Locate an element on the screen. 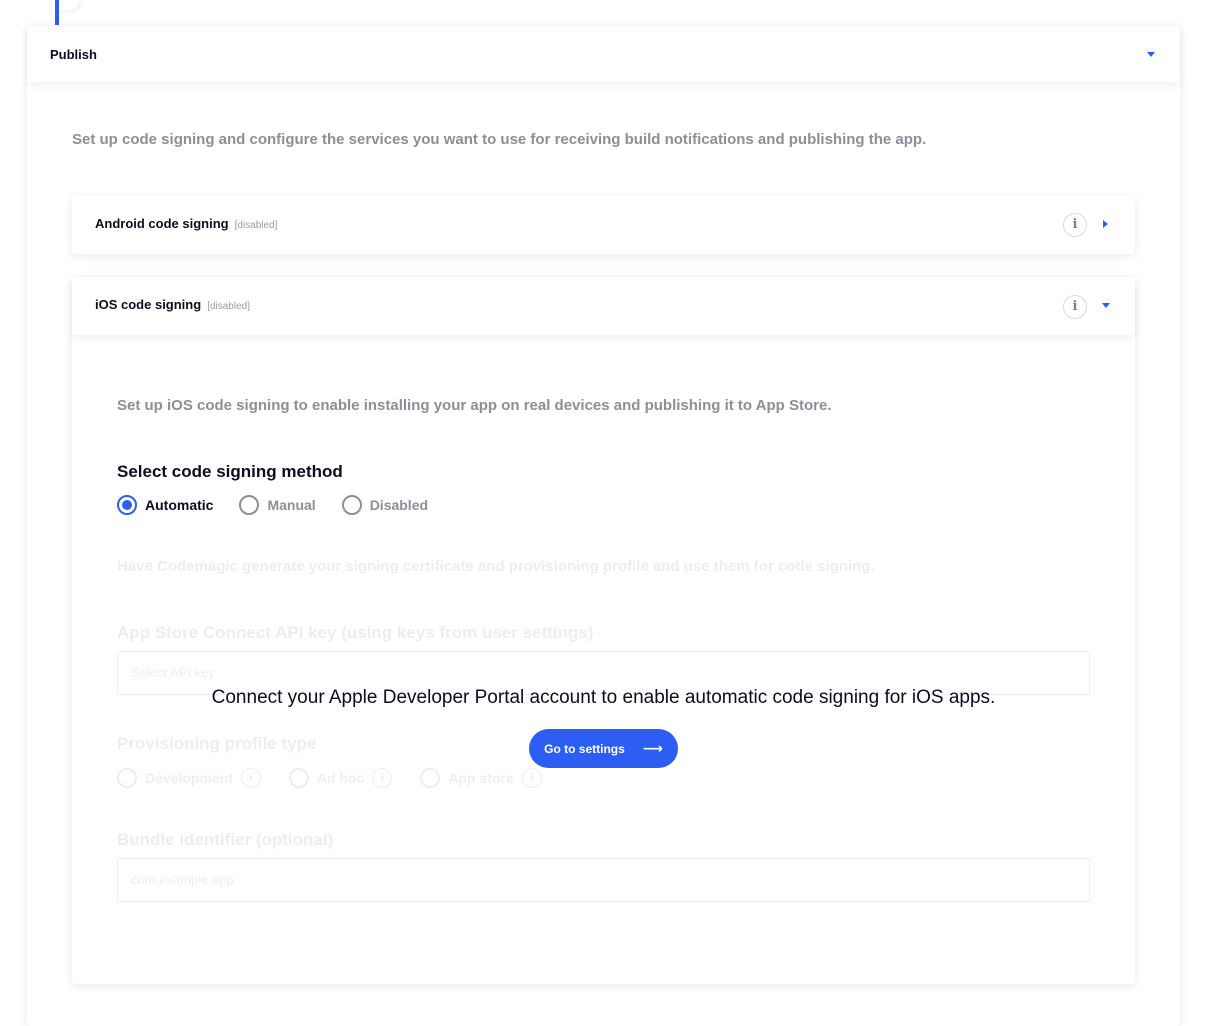  ios-section-title: iOS code signing [disabled] is located at coordinates (172, 304).